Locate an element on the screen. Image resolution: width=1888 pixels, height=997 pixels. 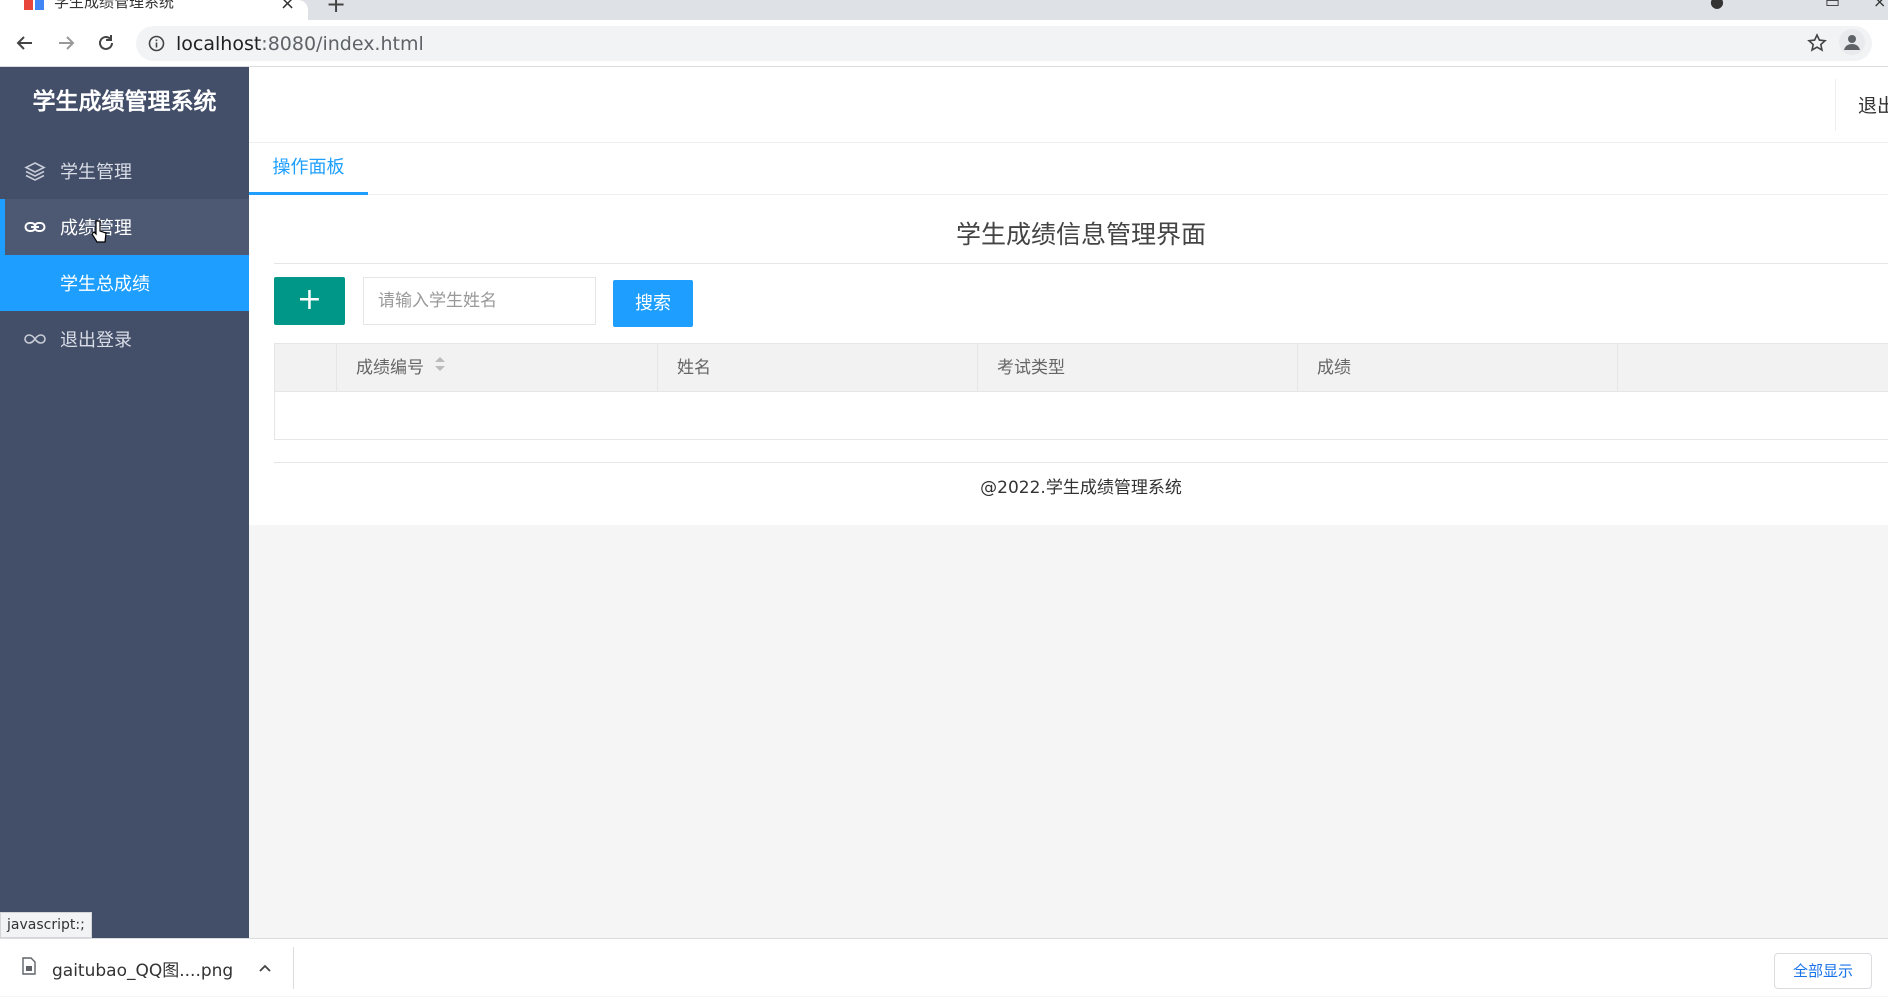
restore-icon: ▭ is located at coordinates (1832, 5).